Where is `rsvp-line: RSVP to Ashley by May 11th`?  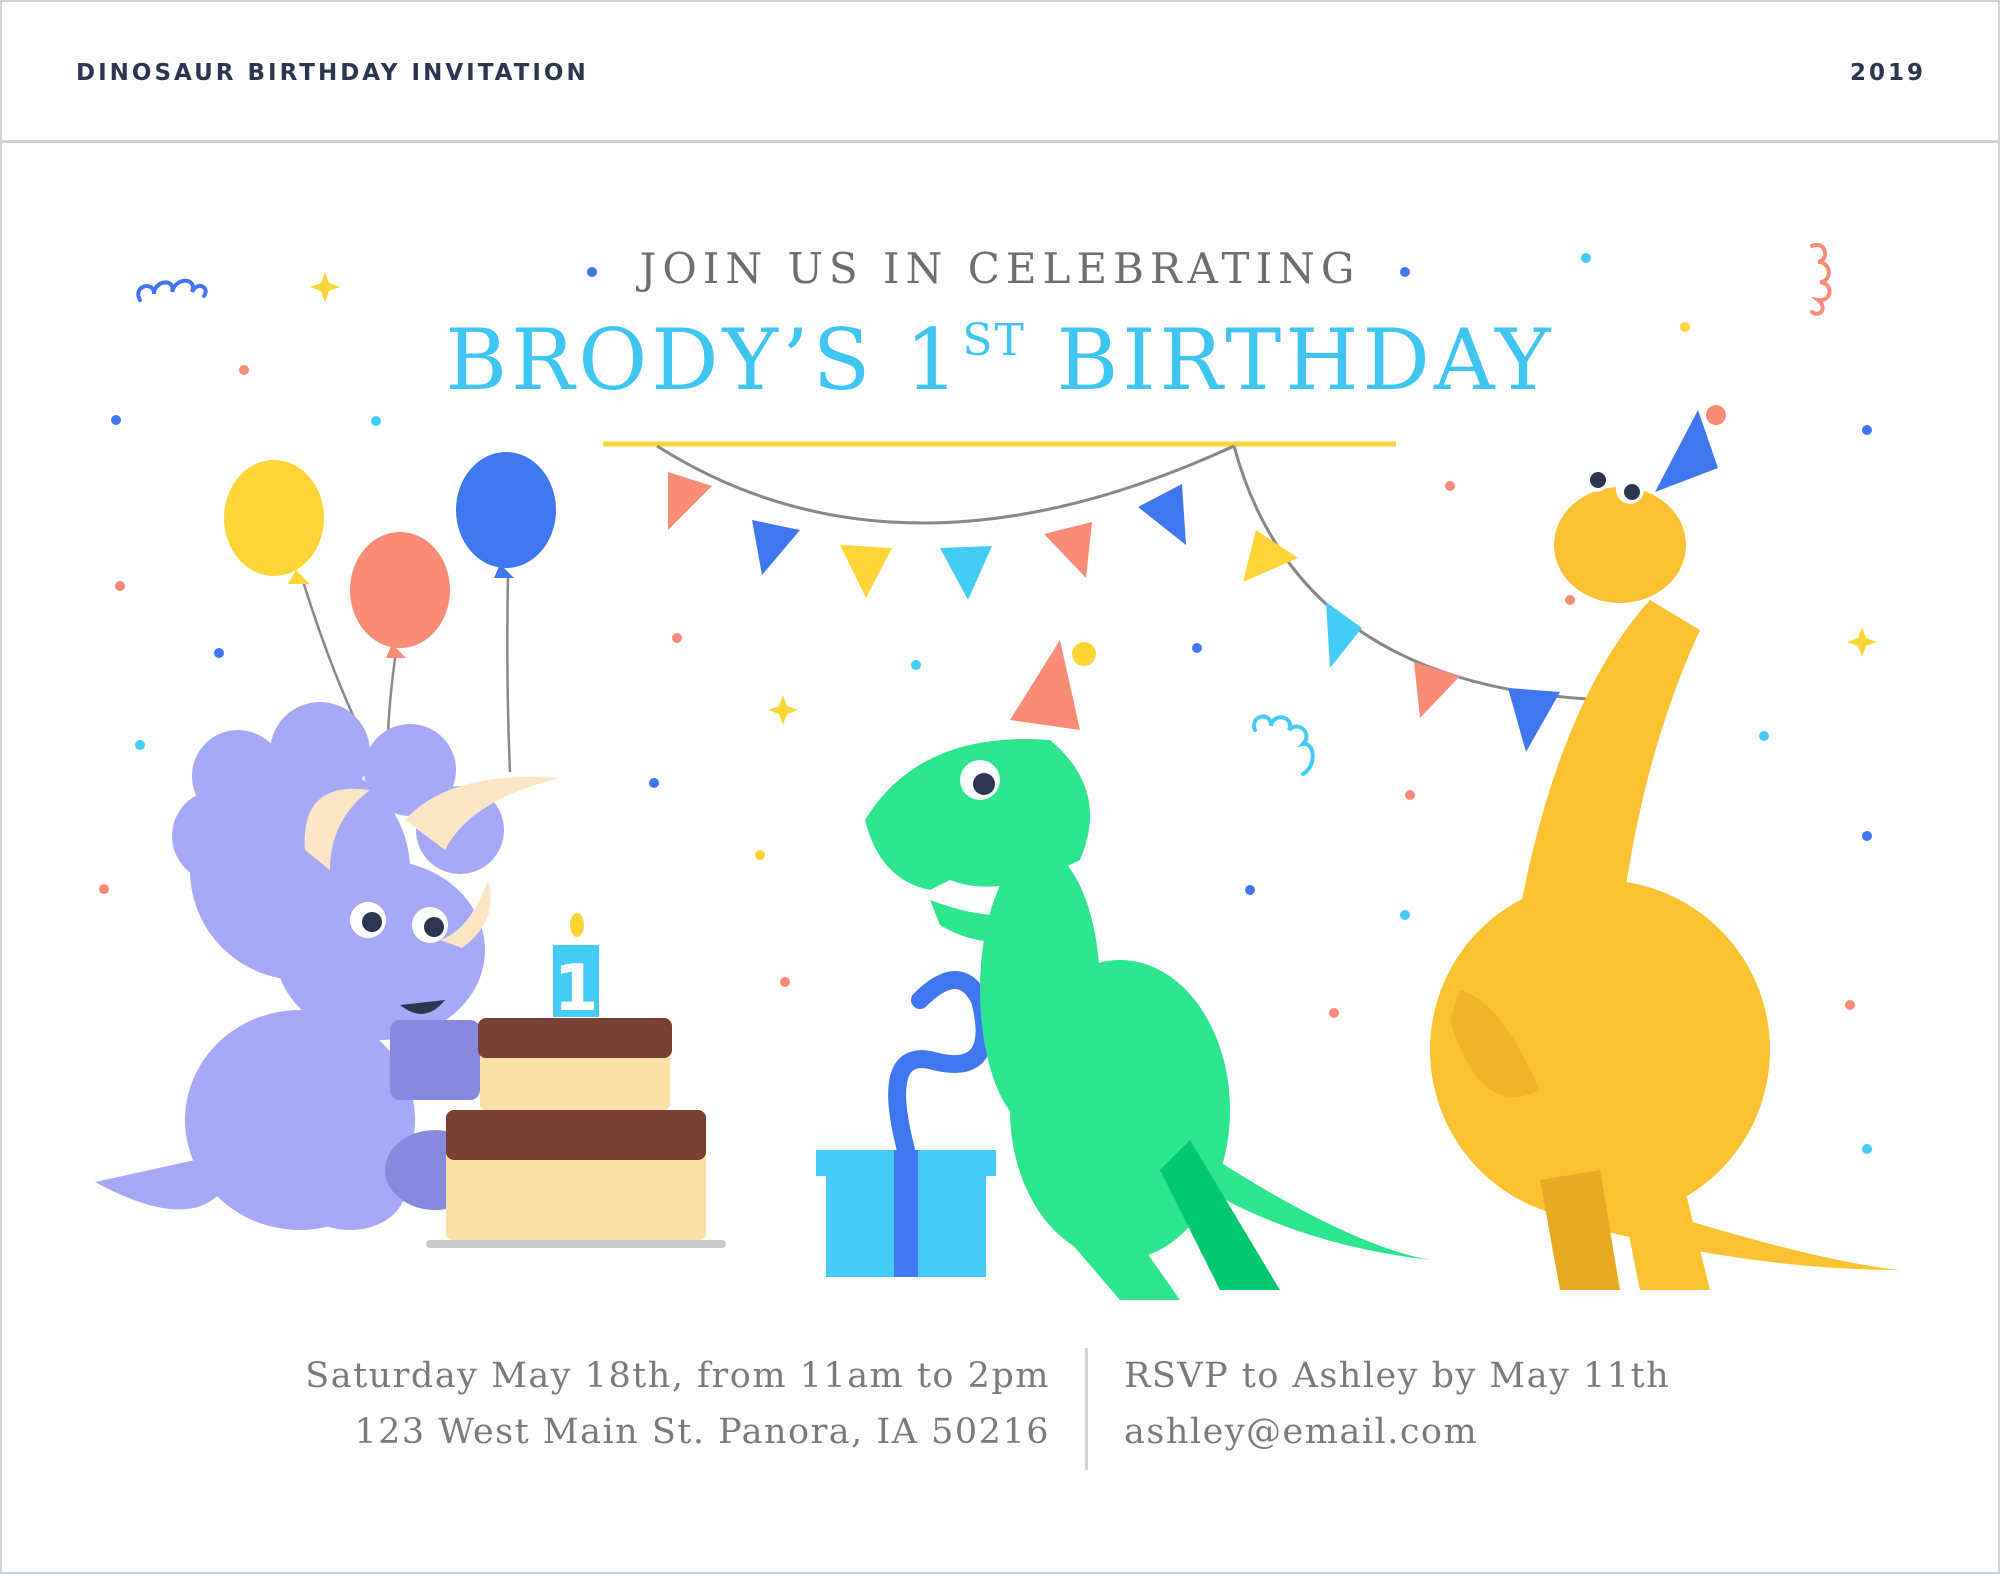 rsvp-line: RSVP to Ashley by May 11th is located at coordinates (1397, 1376).